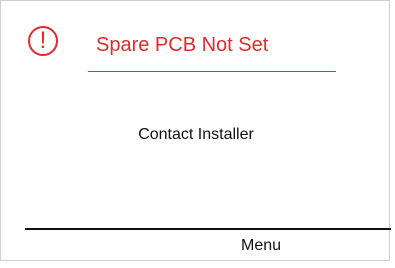 This screenshot has width=395, height=268. Describe the element at coordinates (208, 229) in the screenshot. I see `footer-divider` at that location.